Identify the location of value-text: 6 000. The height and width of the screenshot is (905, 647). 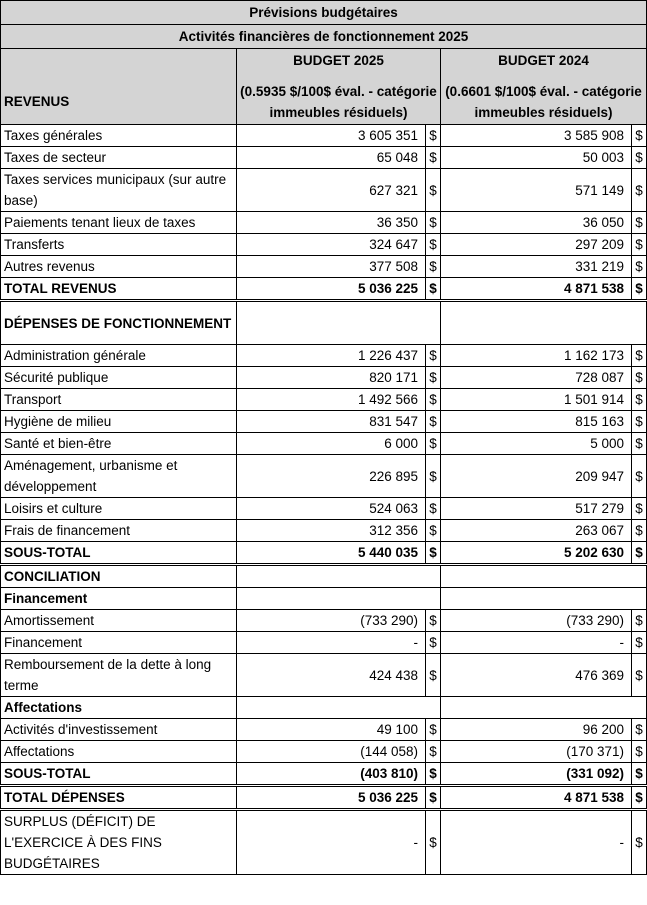
(401, 443).